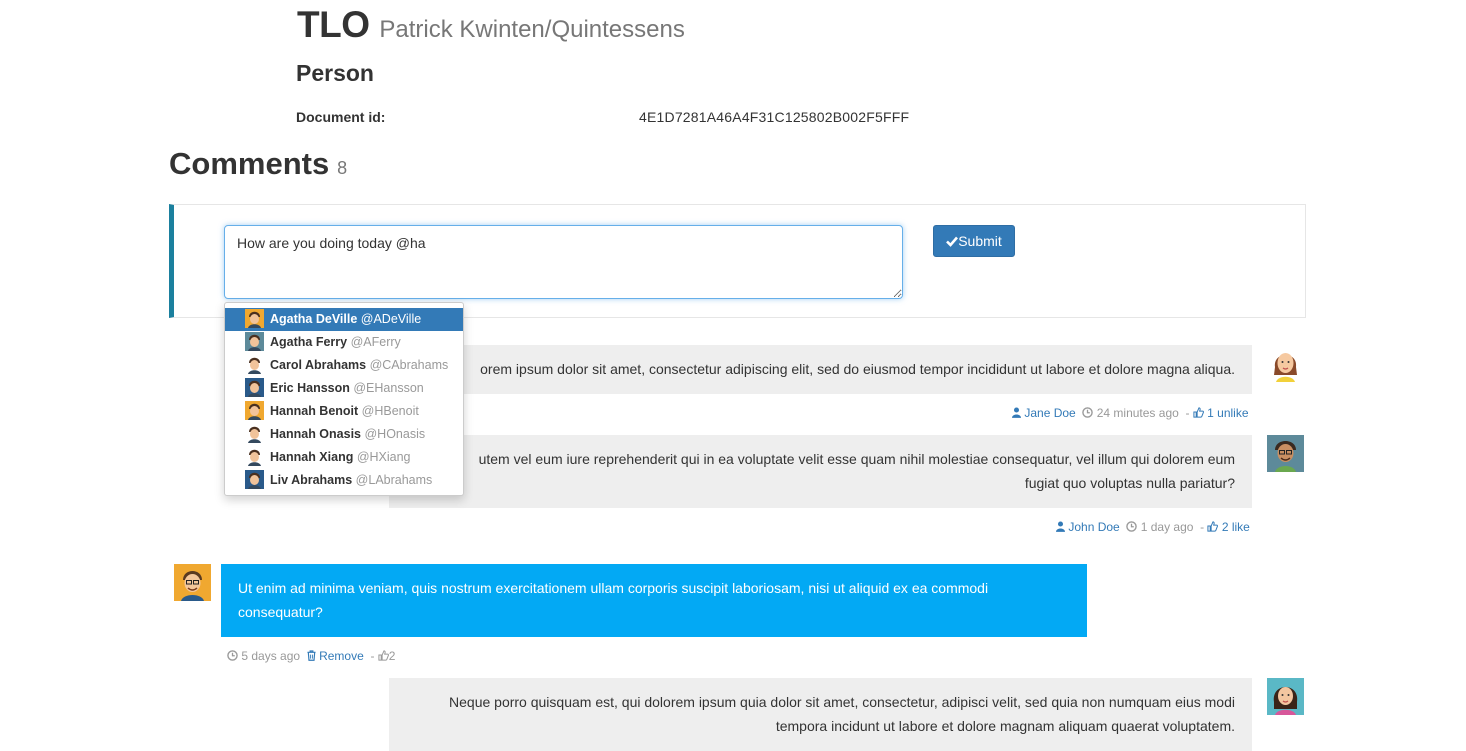 The width and height of the screenshot is (1466, 751). What do you see at coordinates (314, 319) in the screenshot?
I see `mention-name: Agatha DeVille` at bounding box center [314, 319].